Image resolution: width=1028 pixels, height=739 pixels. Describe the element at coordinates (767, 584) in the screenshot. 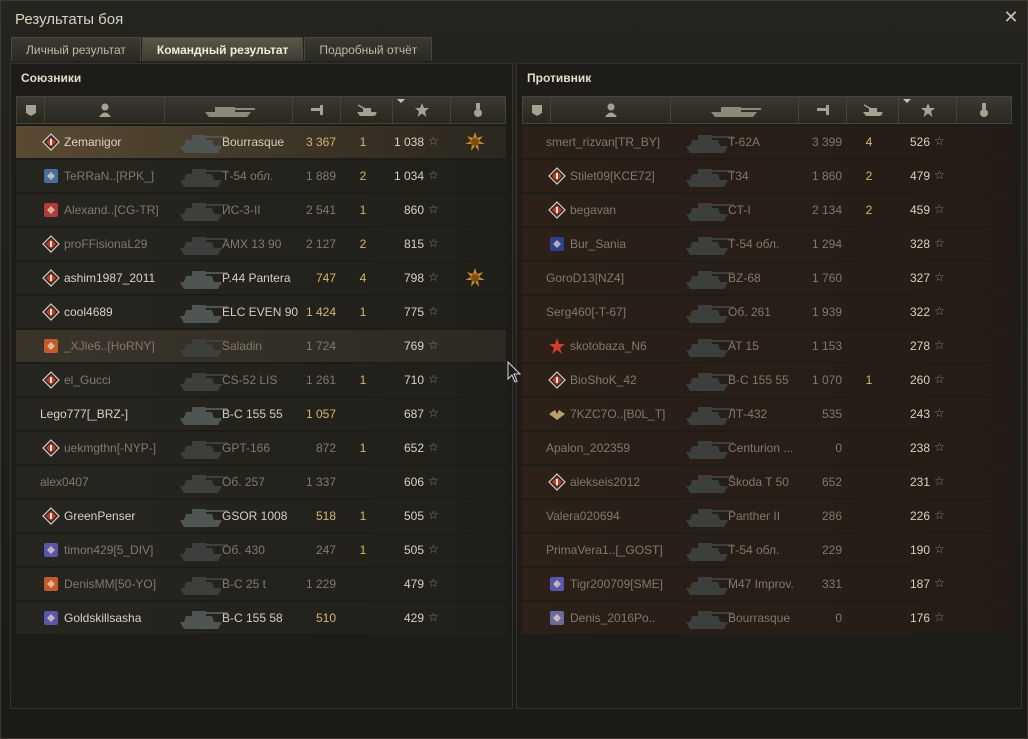

I see `player-row: Tigr200709[SME] M47 Improv. 331 187 ☆` at that location.